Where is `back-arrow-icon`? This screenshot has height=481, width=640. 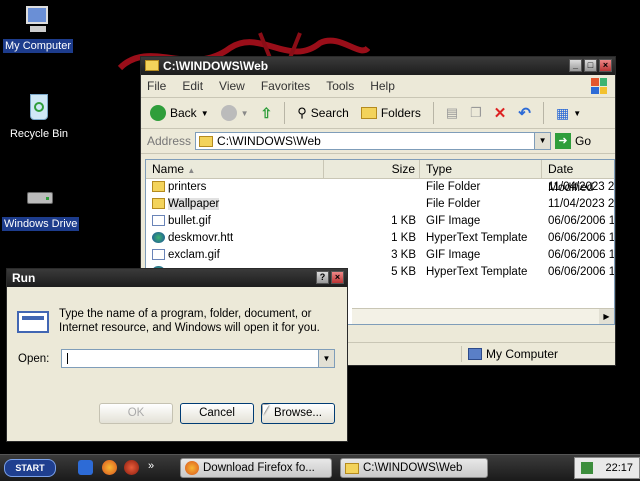 back-arrow-icon is located at coordinates (158, 113).